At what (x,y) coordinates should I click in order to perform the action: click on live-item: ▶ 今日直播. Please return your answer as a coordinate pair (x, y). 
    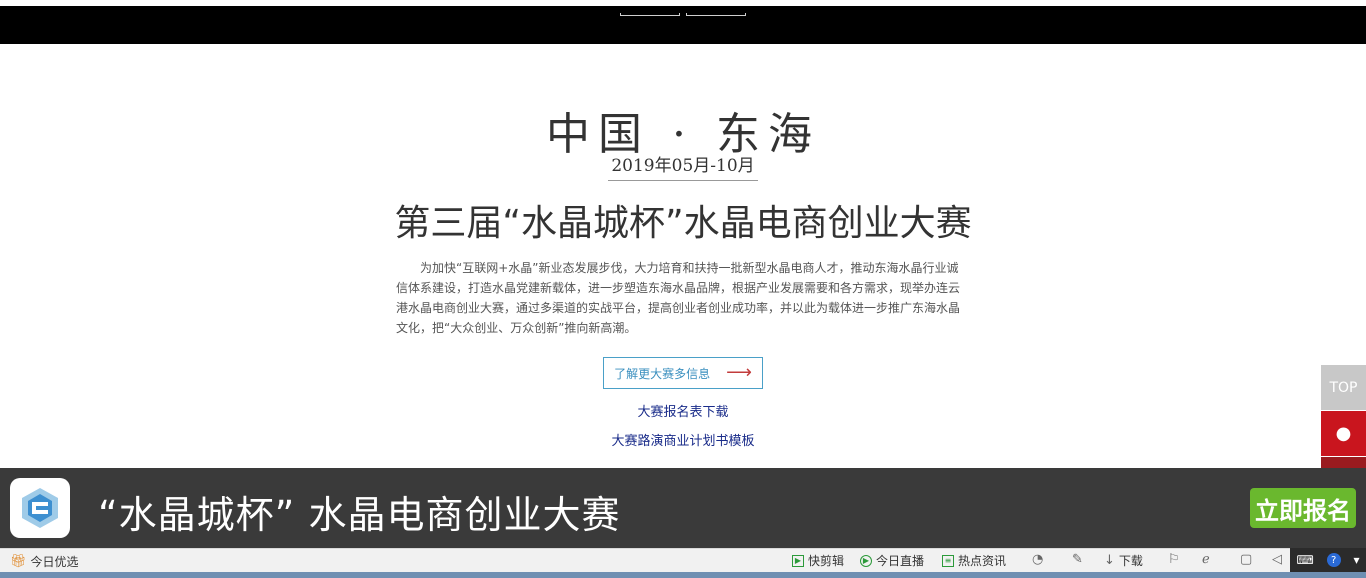
    Looking at the image, I should click on (892, 560).